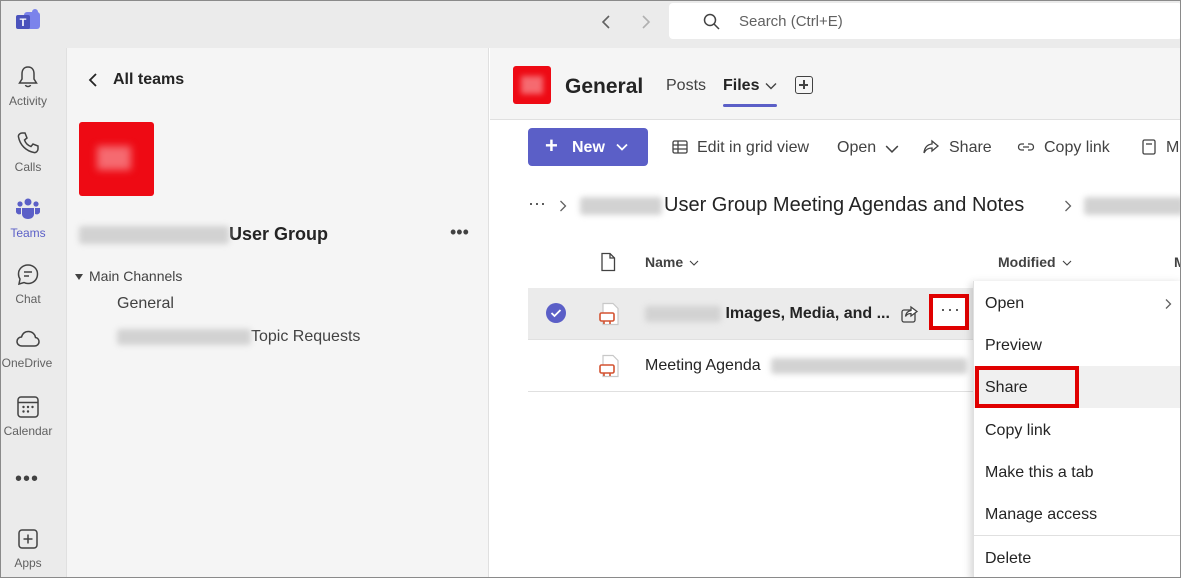 The height and width of the screenshot is (578, 1181). Describe the element at coordinates (28, 275) in the screenshot. I see `chat-icon` at that location.